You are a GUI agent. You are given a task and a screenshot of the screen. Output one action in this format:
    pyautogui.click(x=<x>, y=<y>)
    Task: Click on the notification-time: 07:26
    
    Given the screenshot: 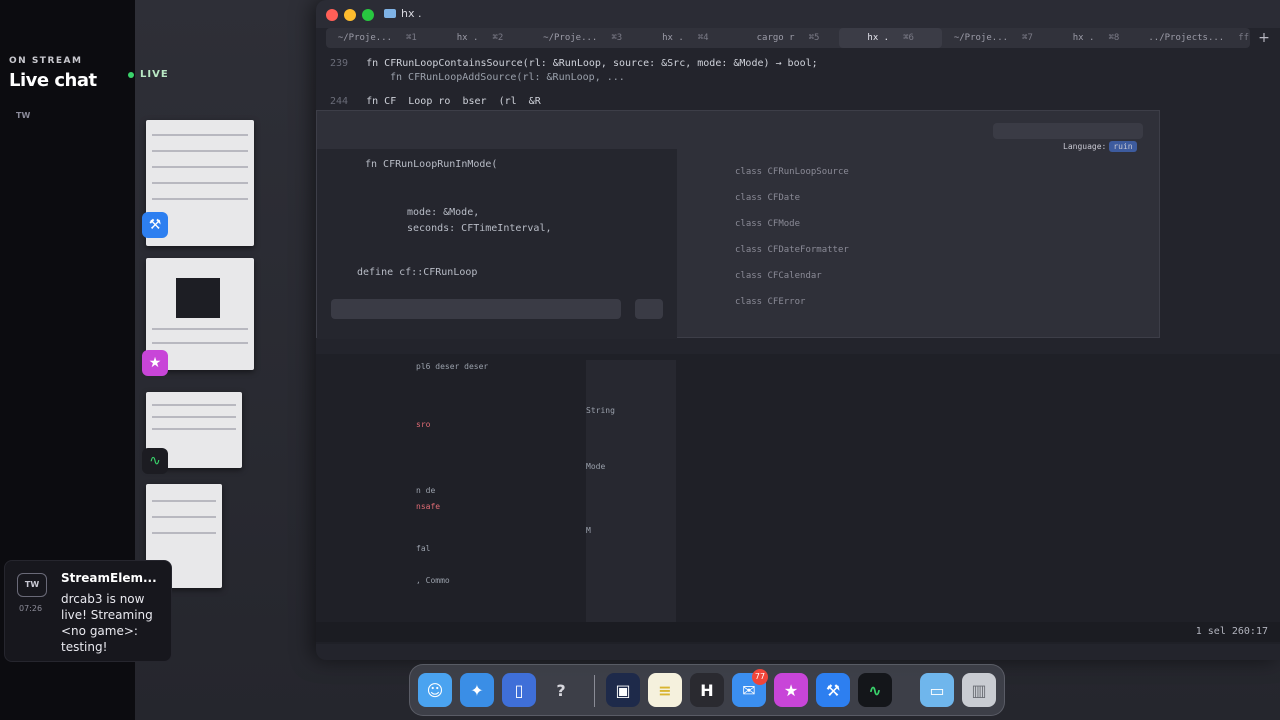 What is the action you would take?
    pyautogui.click(x=31, y=608)
    